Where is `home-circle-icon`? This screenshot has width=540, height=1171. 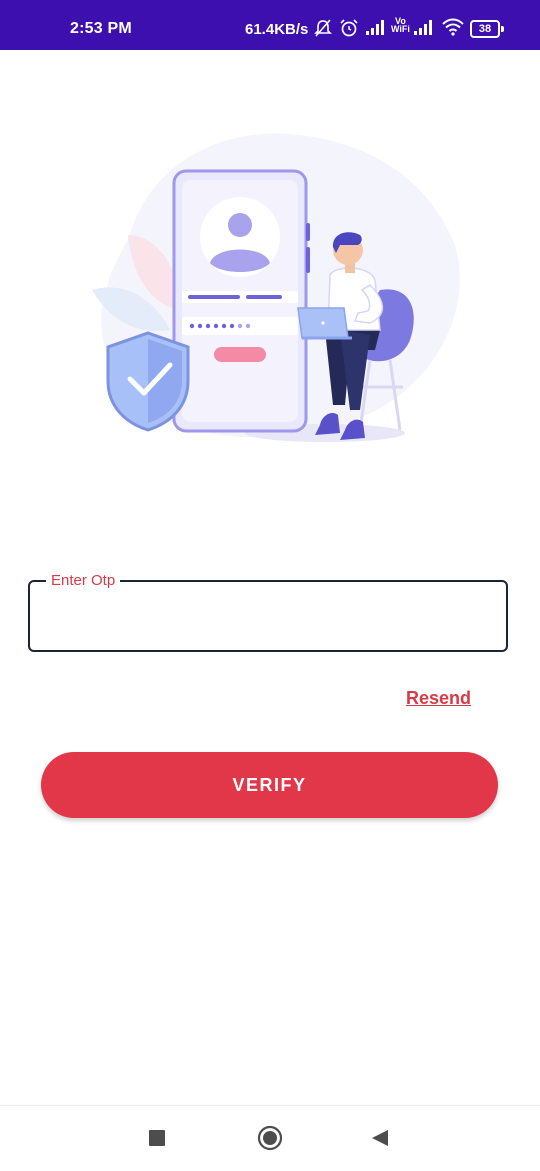
home-circle-icon is located at coordinates (270, 1138).